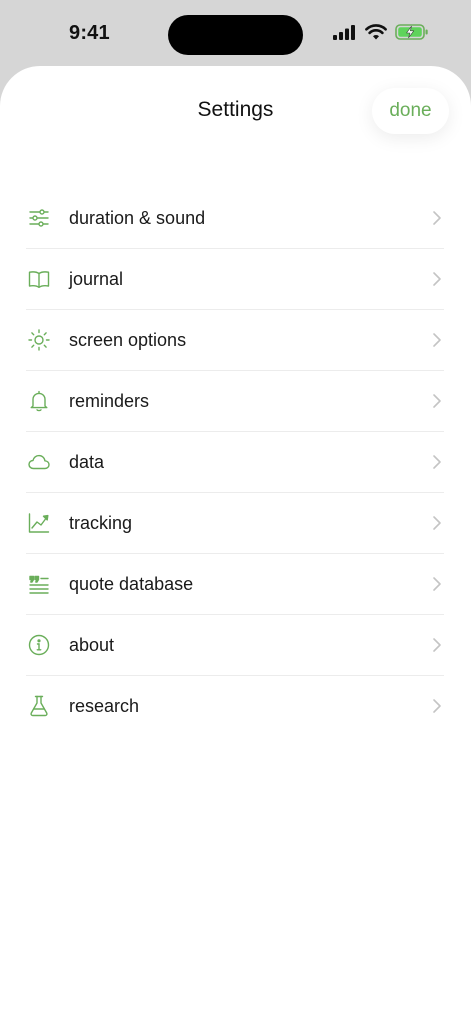 The image size is (471, 1024). Describe the element at coordinates (39, 218) in the screenshot. I see `sliders-icon` at that location.